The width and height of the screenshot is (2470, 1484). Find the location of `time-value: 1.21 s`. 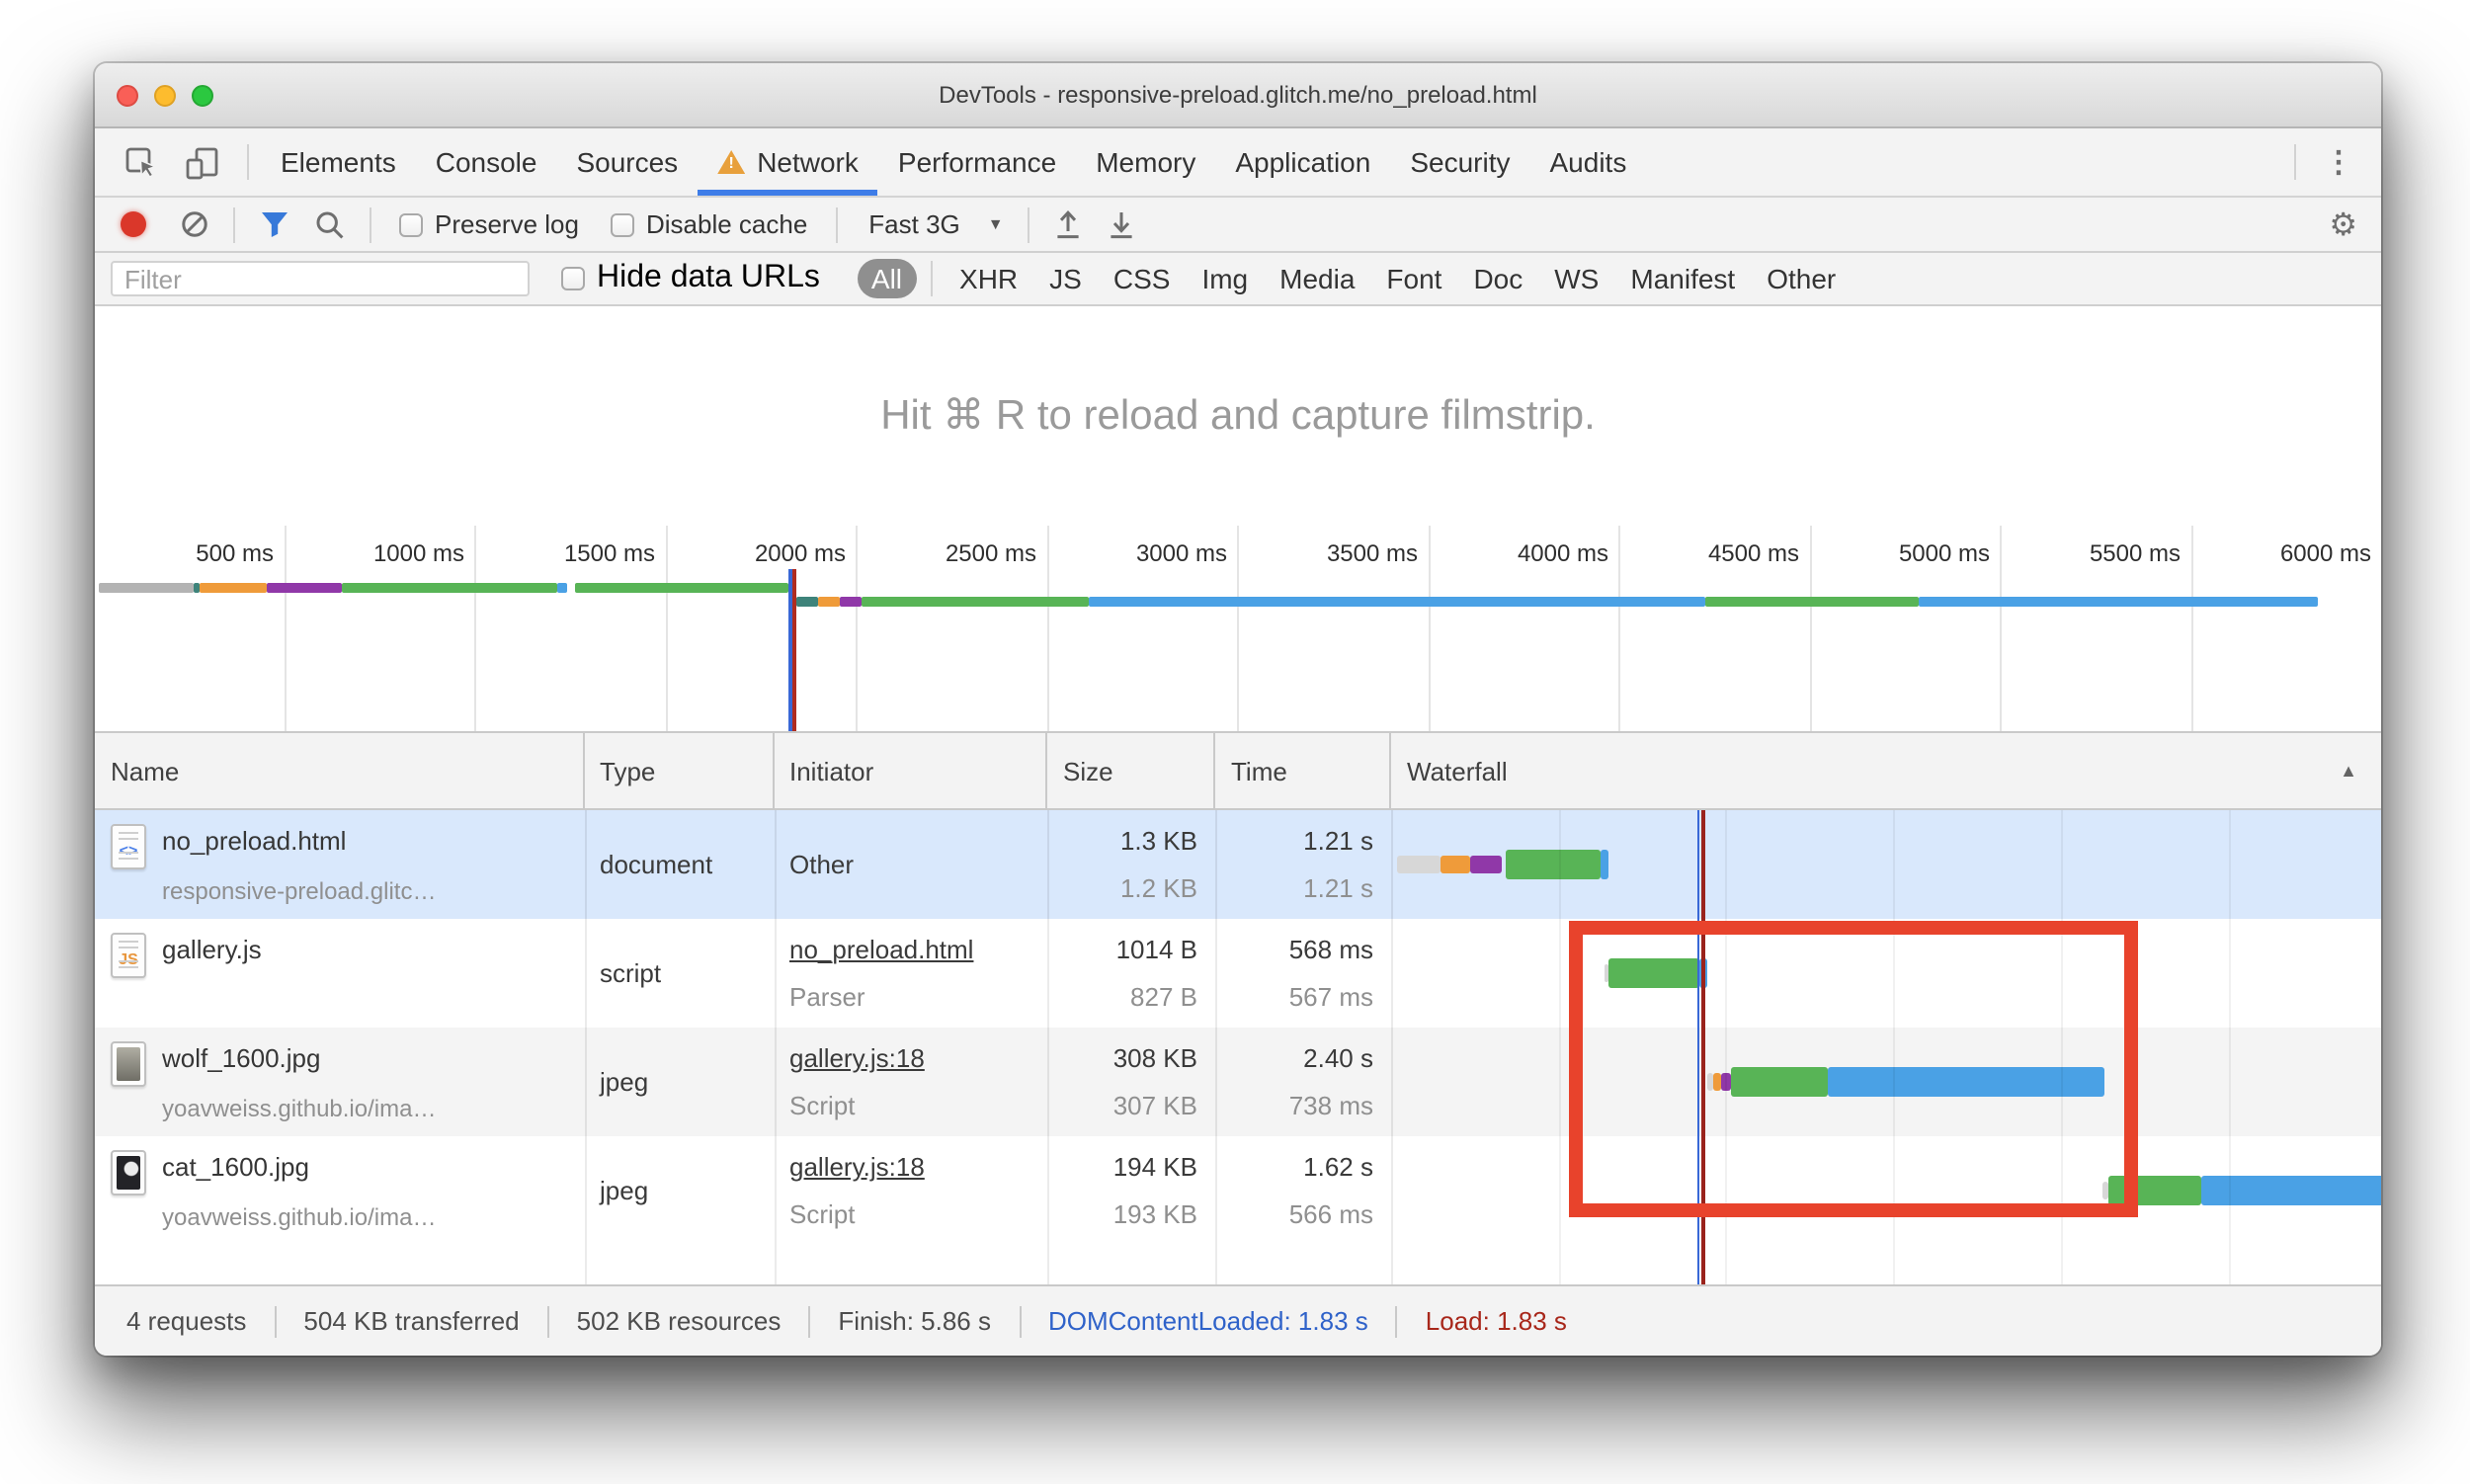

time-value: 1.21 s is located at coordinates (1338, 841).